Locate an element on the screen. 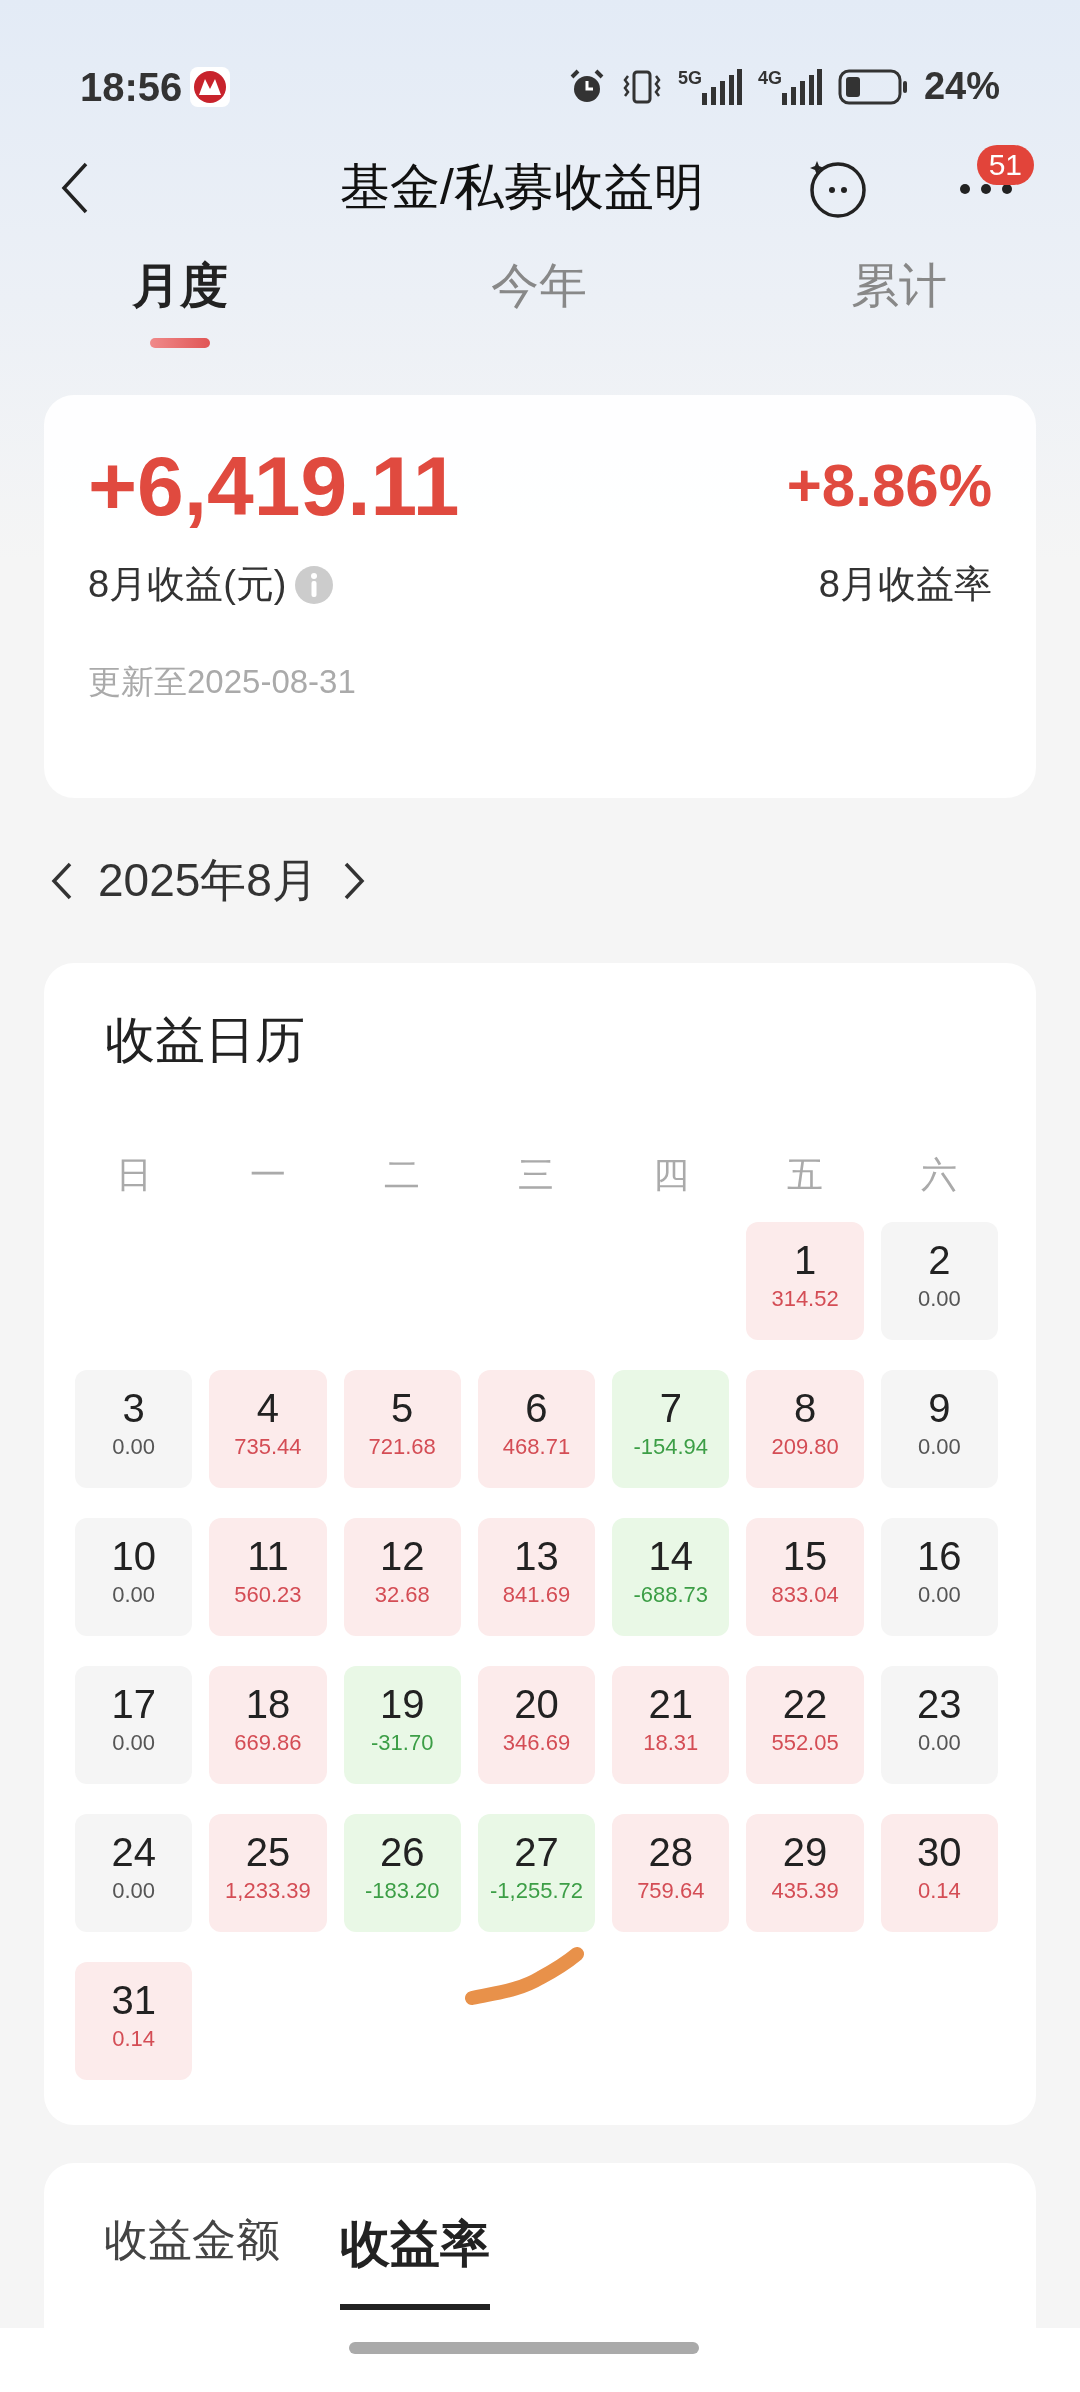  day-number: 28 is located at coordinates (671, 1852).